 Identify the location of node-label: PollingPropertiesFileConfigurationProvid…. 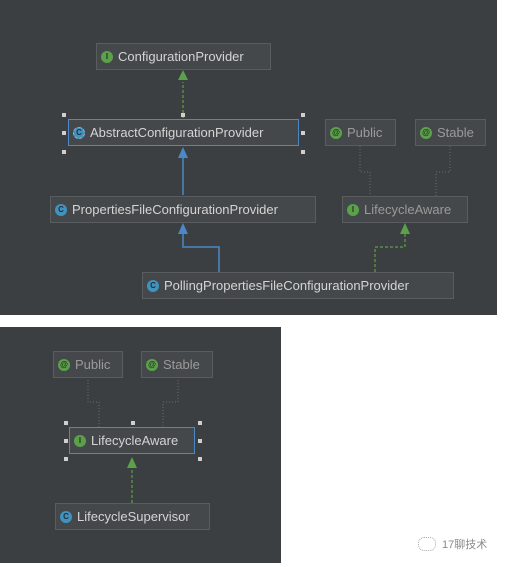
(286, 285).